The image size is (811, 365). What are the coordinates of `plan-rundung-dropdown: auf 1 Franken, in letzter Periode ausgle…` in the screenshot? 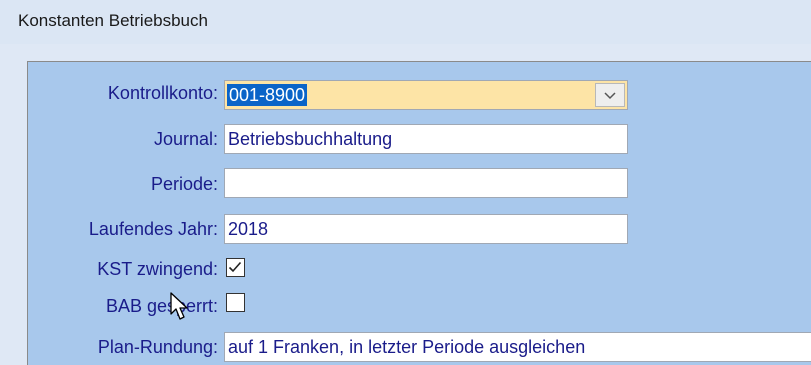 It's located at (517, 347).